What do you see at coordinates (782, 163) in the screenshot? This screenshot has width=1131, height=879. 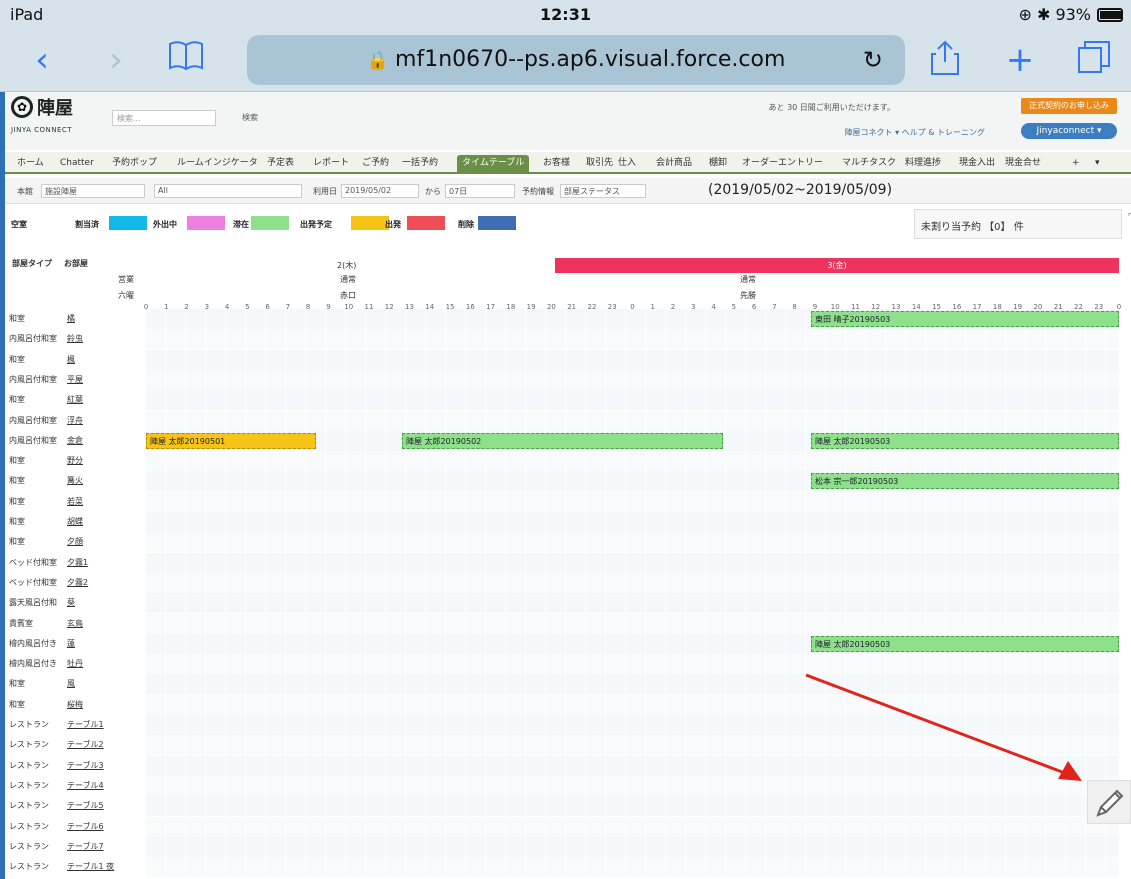 I see `tab-14: オーダーエントリー` at bounding box center [782, 163].